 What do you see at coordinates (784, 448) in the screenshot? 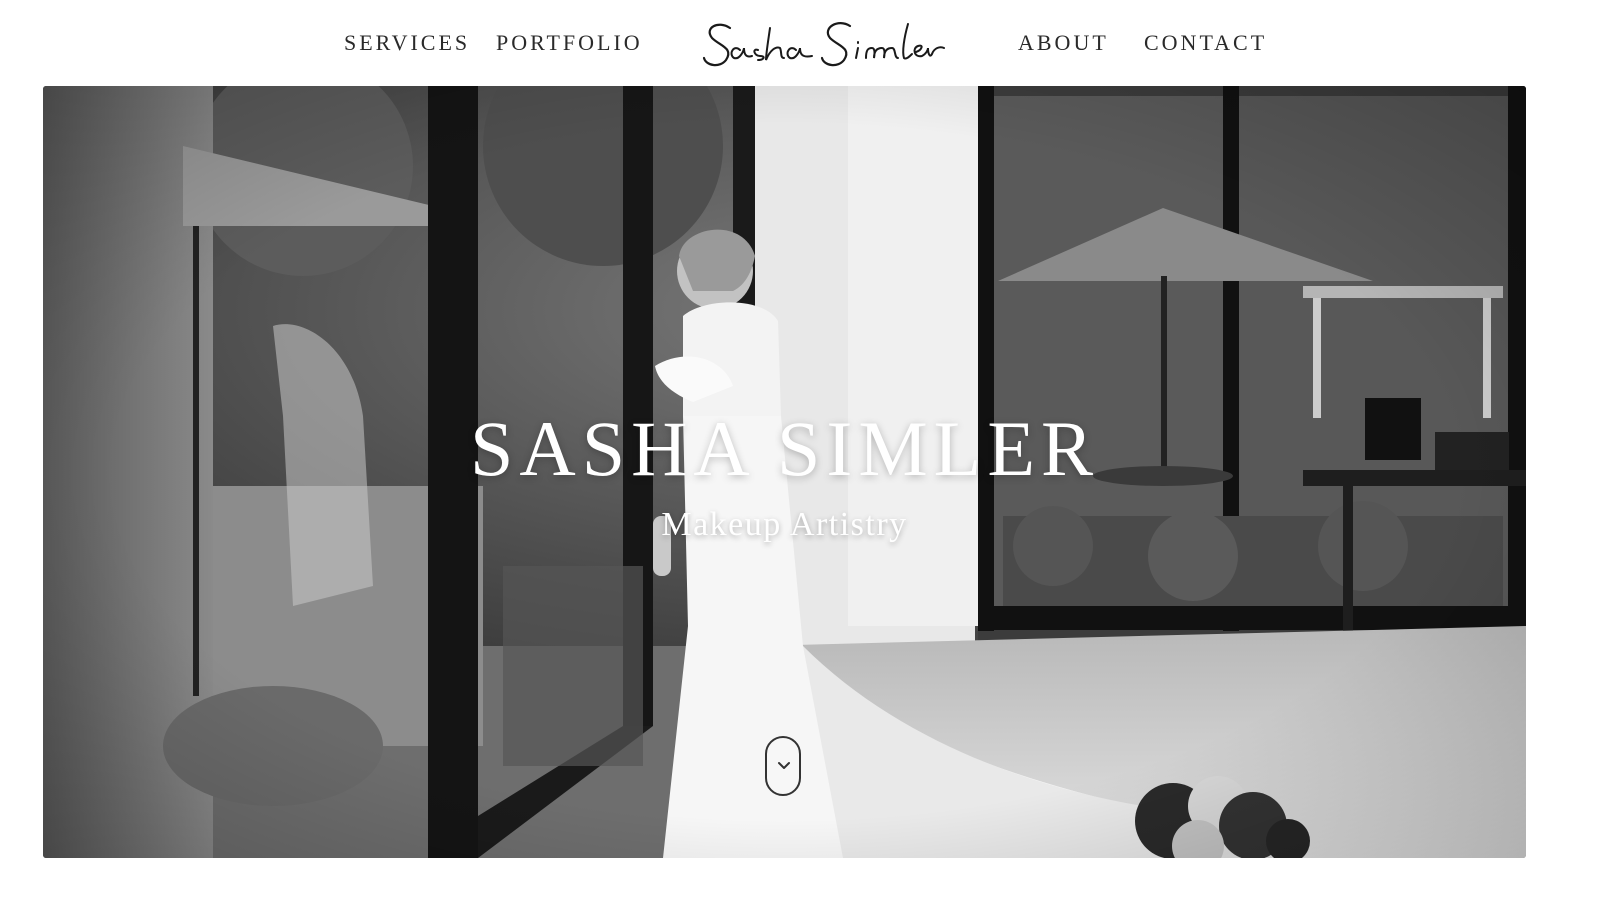
I see `hero-title: SASHA SIMLER` at bounding box center [784, 448].